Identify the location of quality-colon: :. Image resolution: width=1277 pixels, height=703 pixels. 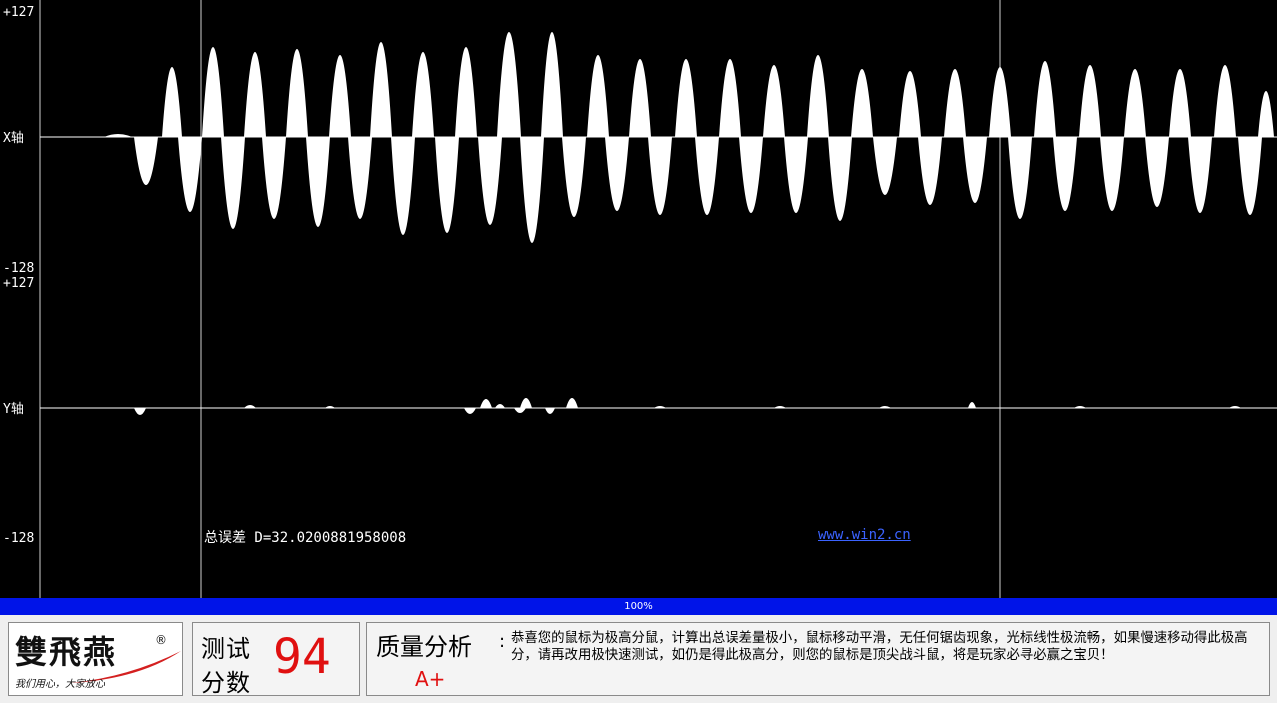
(502, 641).